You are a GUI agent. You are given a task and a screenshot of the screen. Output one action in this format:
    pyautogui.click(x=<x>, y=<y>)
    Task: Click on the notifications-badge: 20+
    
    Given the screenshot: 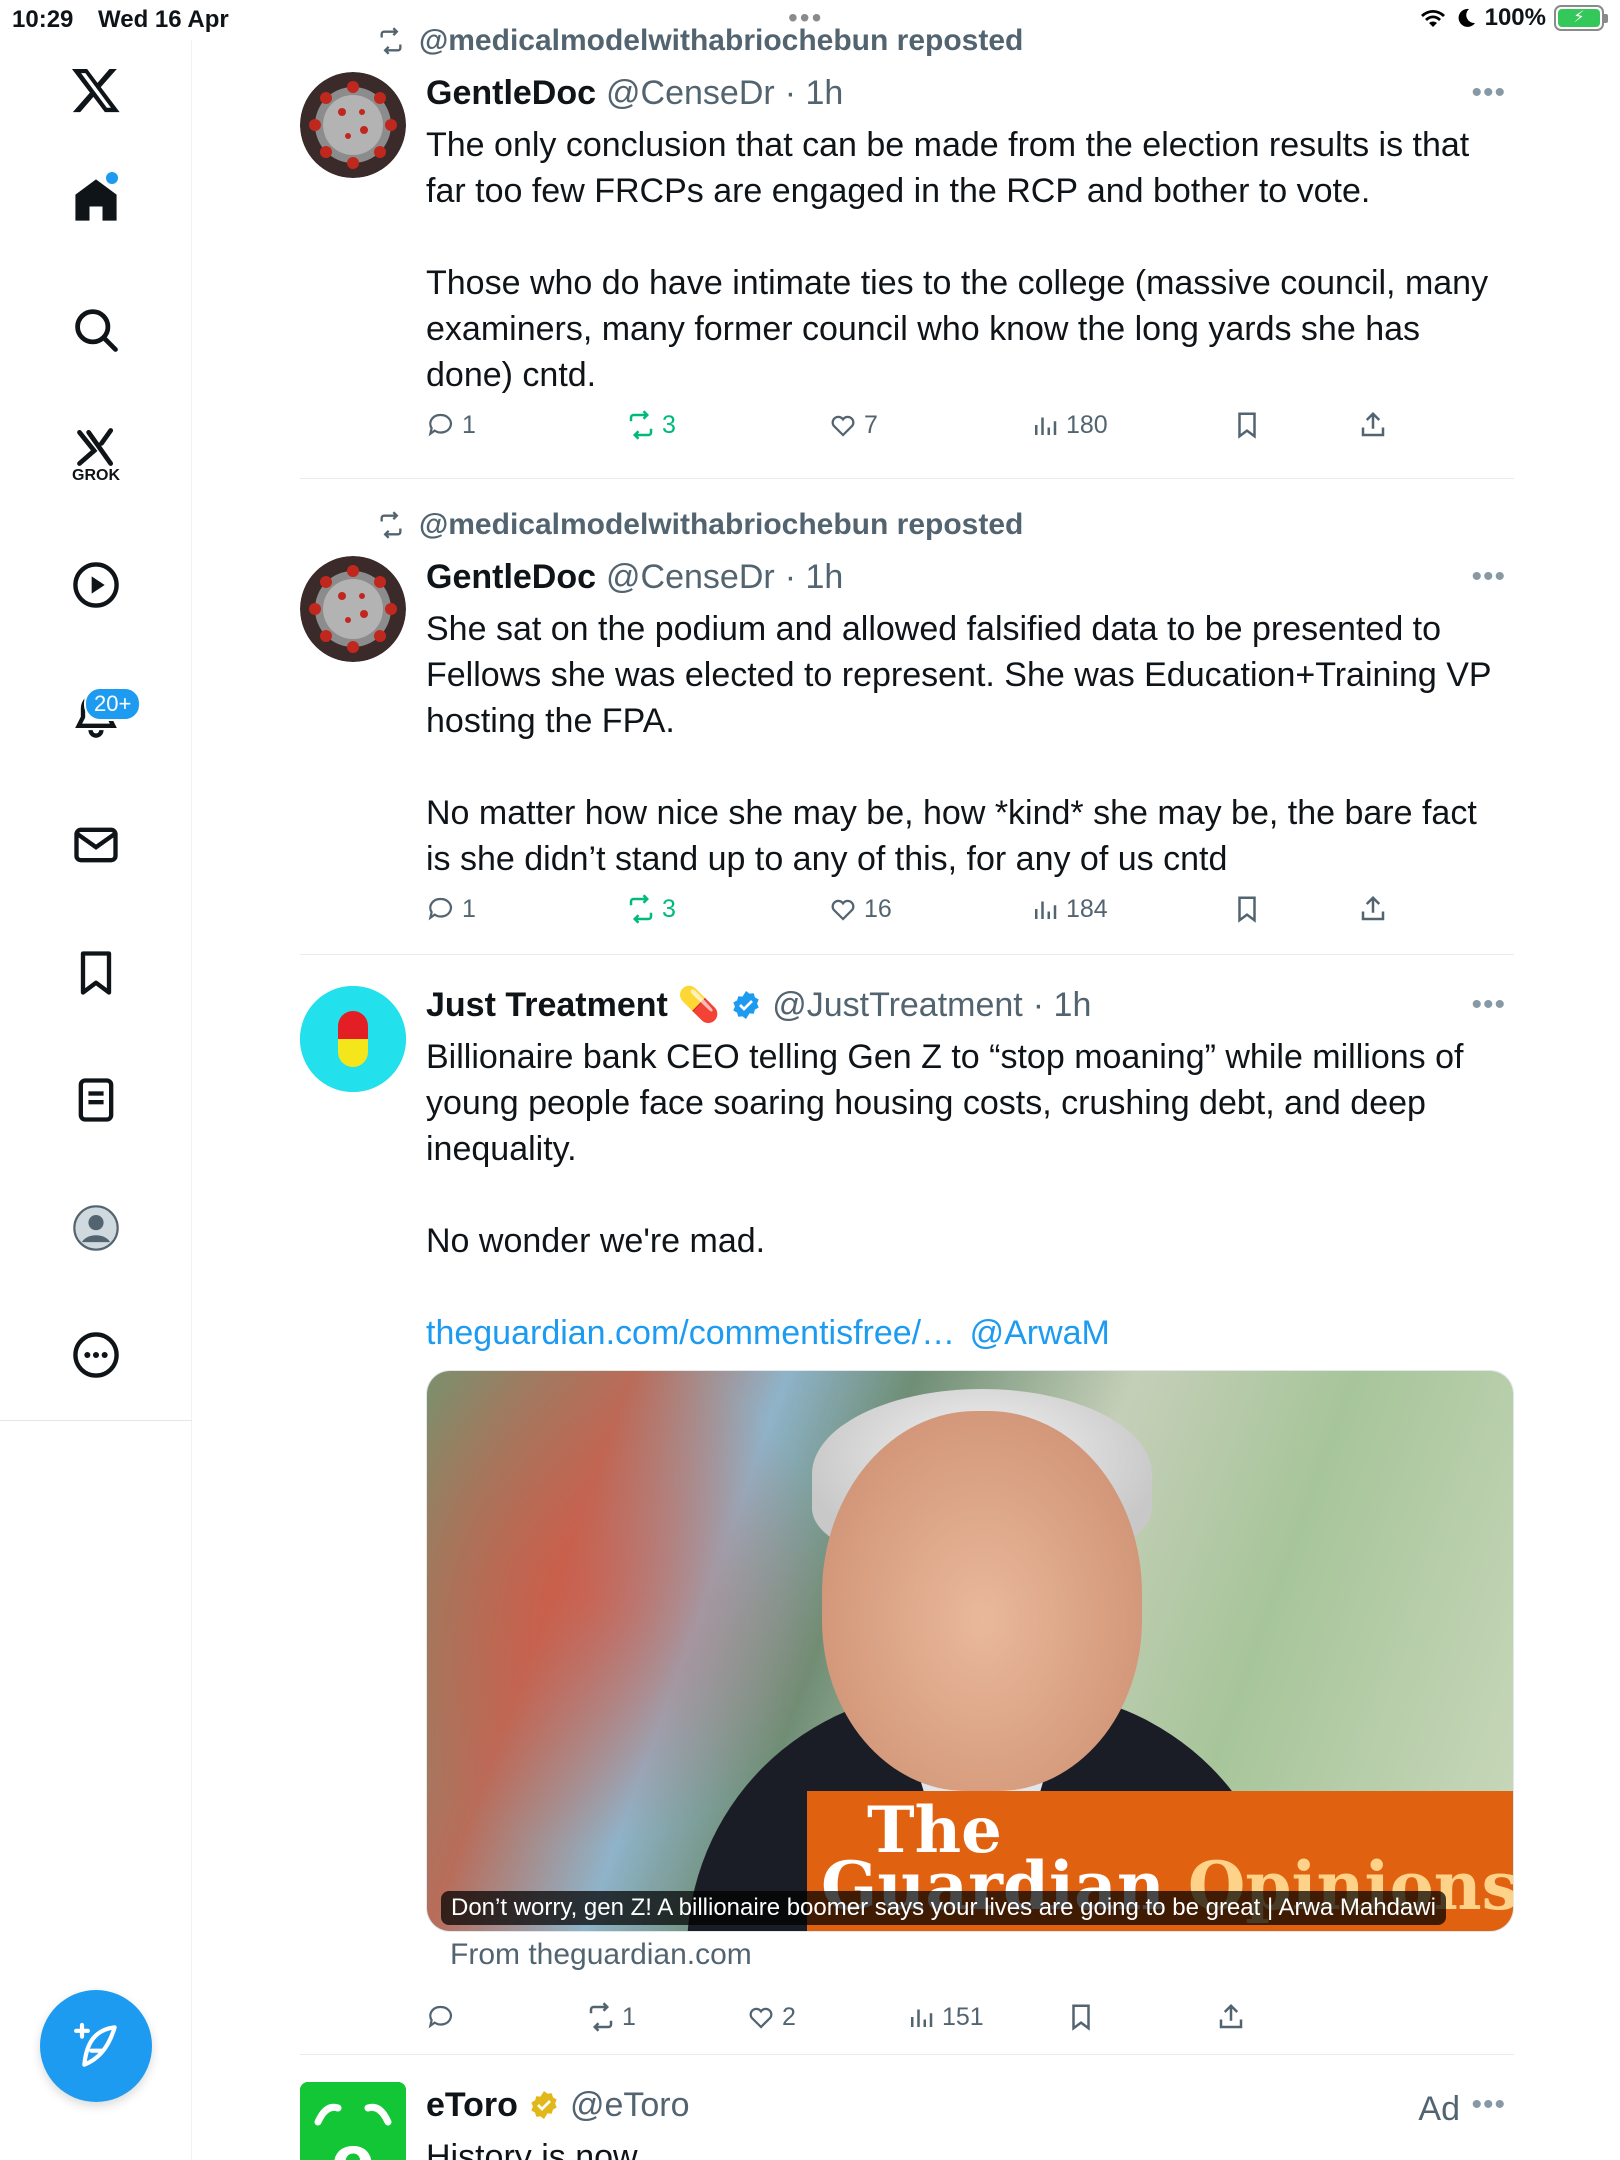 What is the action you would take?
    pyautogui.click(x=113, y=704)
    